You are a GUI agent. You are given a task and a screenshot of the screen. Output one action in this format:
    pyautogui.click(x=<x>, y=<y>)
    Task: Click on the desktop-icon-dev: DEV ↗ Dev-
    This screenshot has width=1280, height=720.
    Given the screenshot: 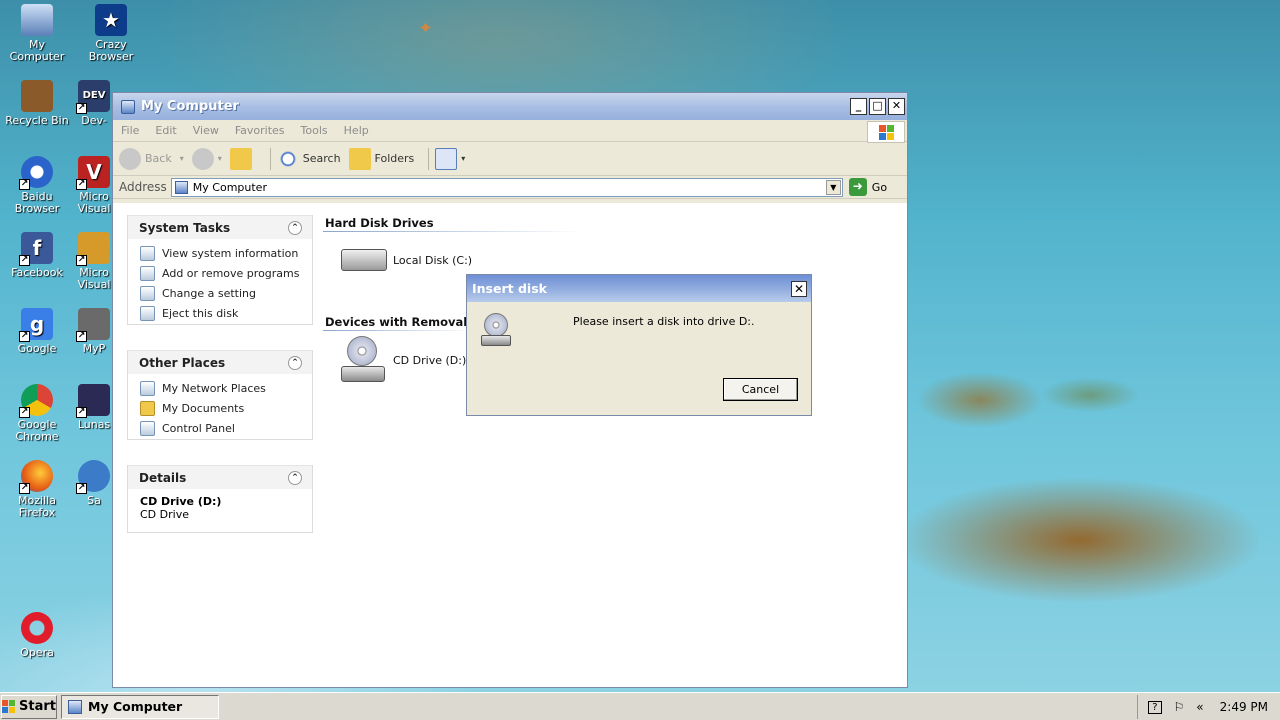 What is the action you would take?
    pyautogui.click(x=94, y=103)
    